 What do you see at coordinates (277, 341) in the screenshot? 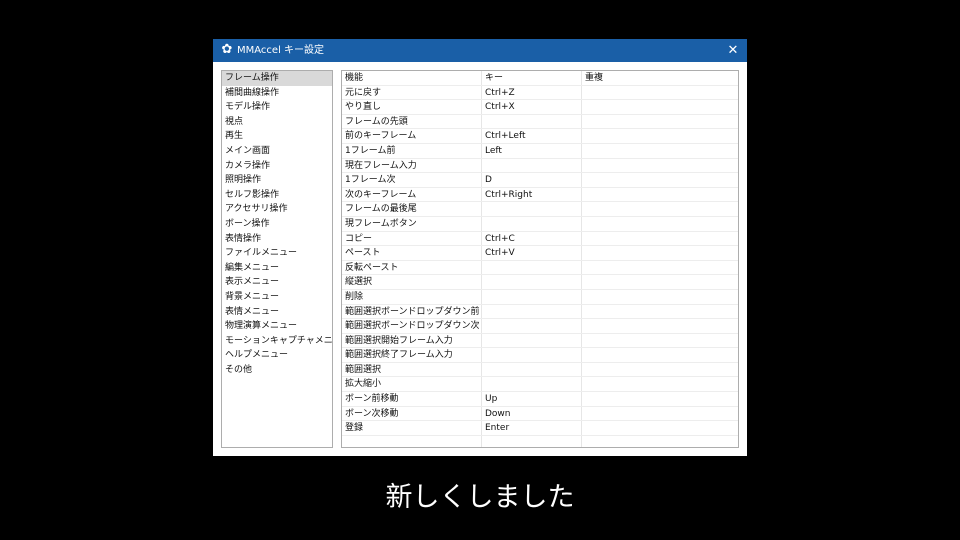
I see `category-item: モーションキャプチャメニュー` at bounding box center [277, 341].